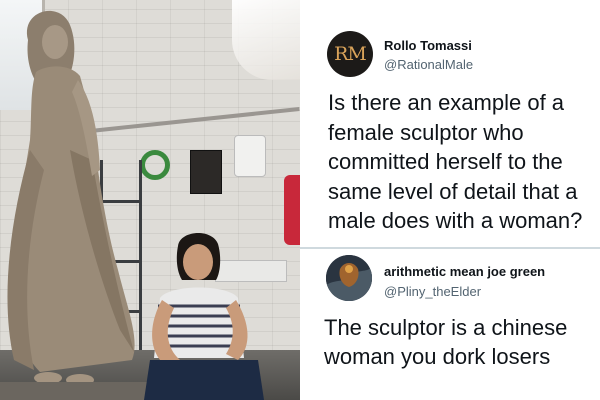 The height and width of the screenshot is (400, 600). Describe the element at coordinates (428, 45) in the screenshot. I see `display-name: Rollo Tomassi` at that location.